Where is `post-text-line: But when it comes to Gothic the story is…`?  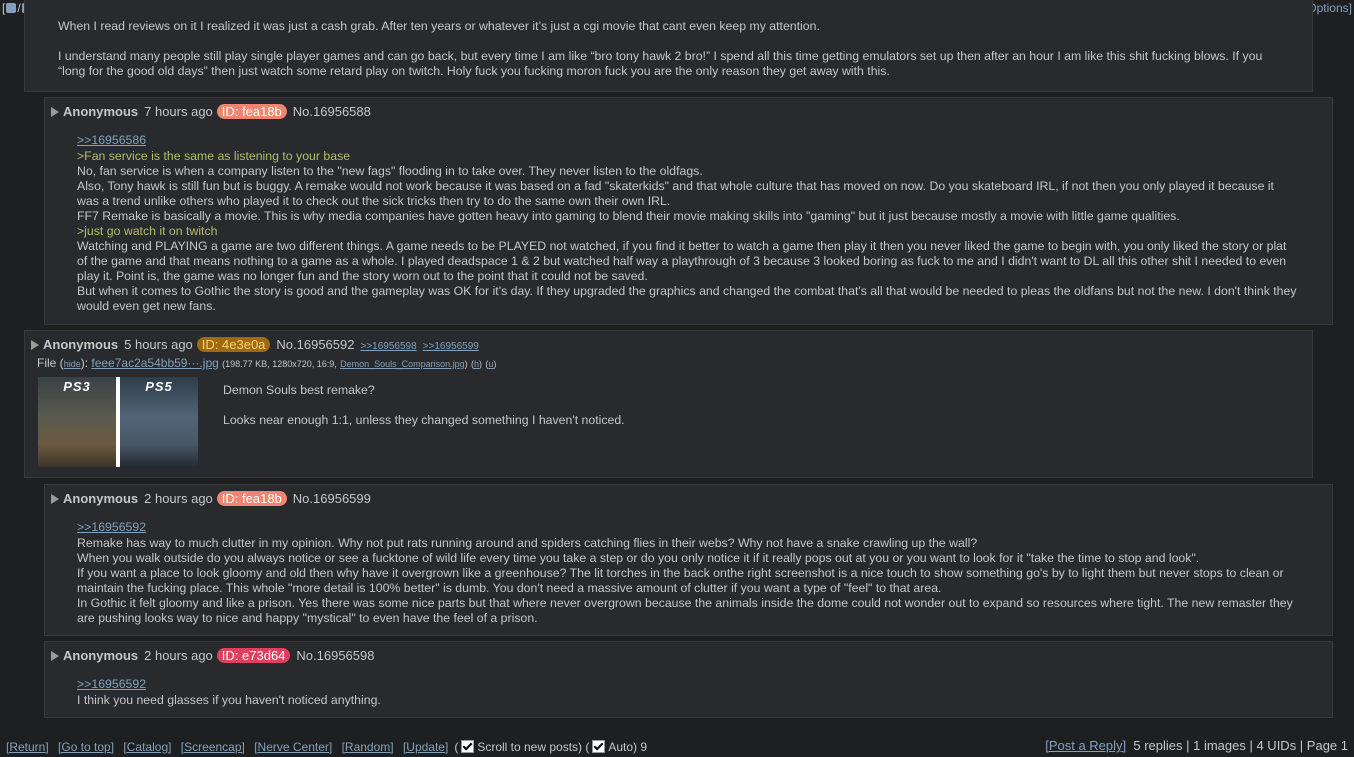 post-text-line: But when it comes to Gothic the story is… is located at coordinates (687, 298).